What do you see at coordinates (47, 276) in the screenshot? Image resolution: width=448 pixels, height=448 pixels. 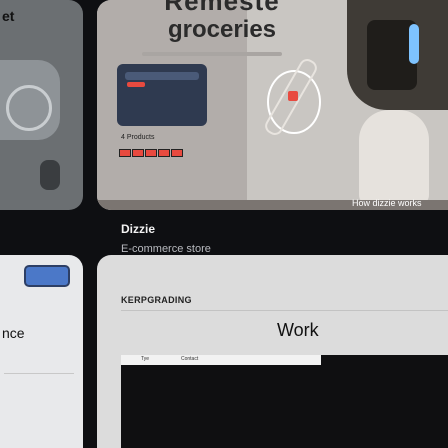 I see `preview-button` at bounding box center [47, 276].